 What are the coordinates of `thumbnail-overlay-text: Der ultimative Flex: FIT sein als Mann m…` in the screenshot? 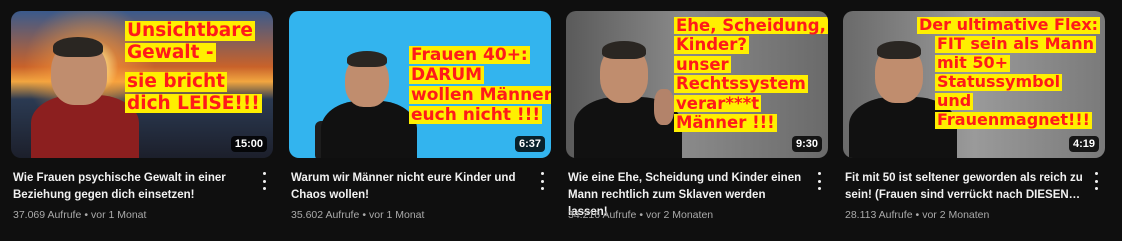 It's located at (1009, 72).